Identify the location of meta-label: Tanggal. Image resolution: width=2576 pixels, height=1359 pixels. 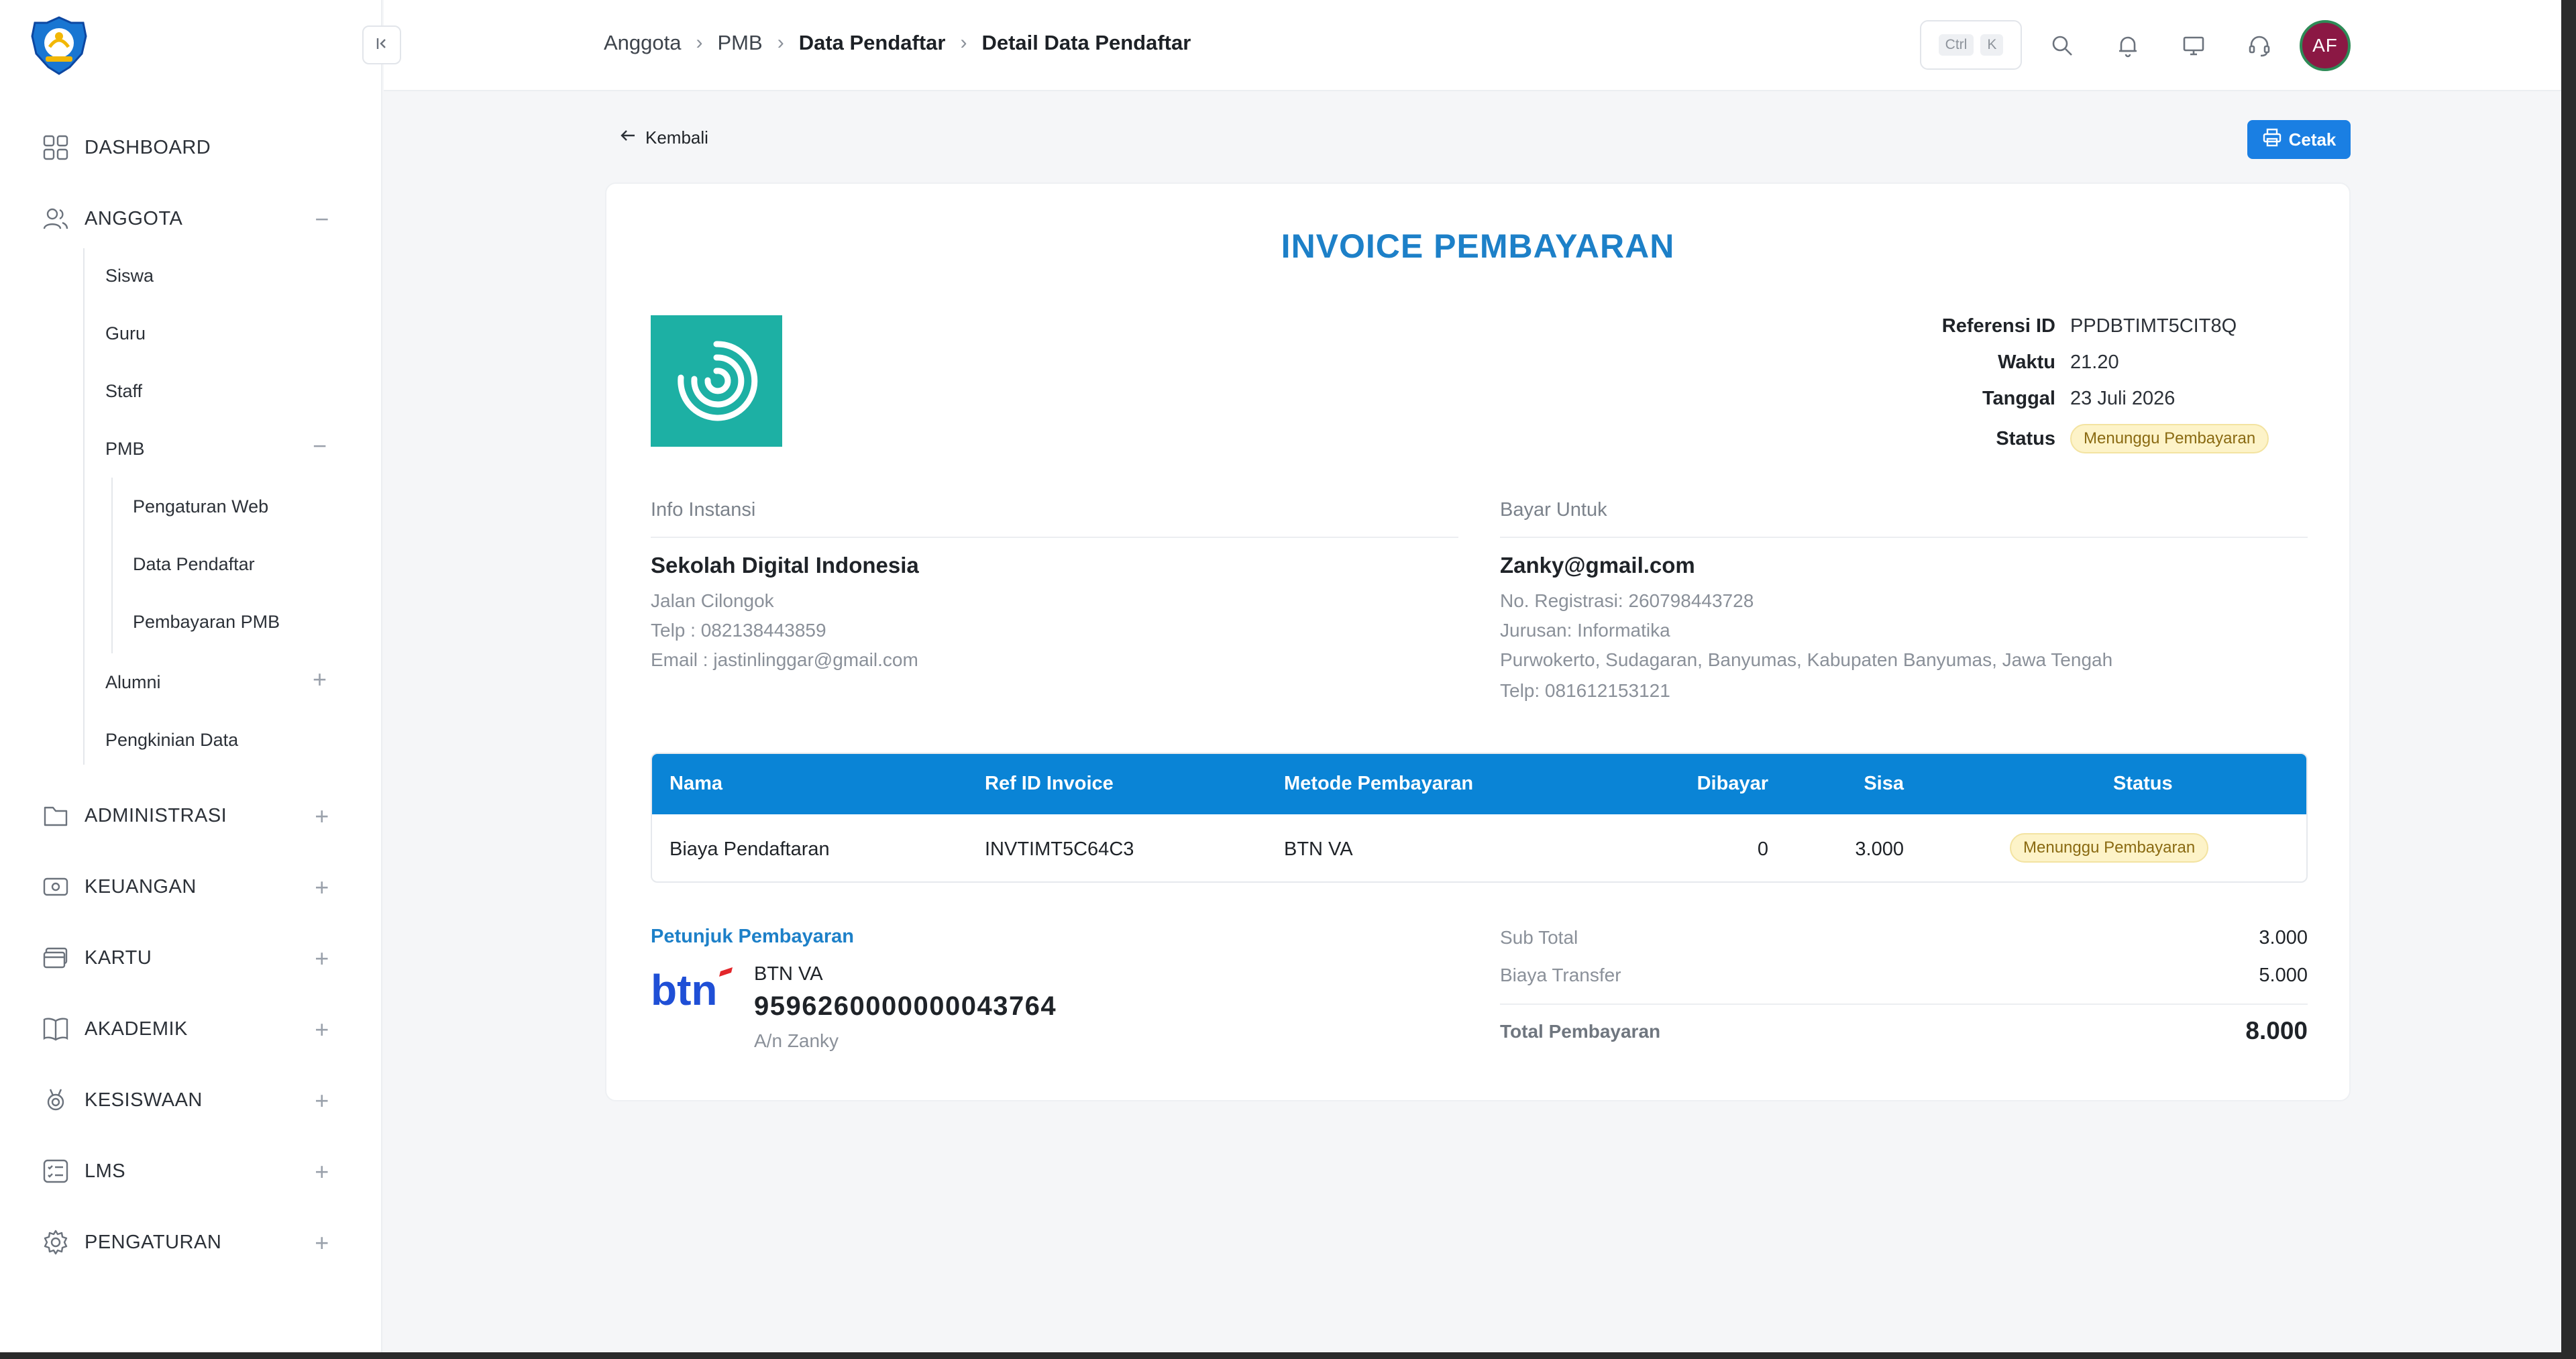
(2018, 398).